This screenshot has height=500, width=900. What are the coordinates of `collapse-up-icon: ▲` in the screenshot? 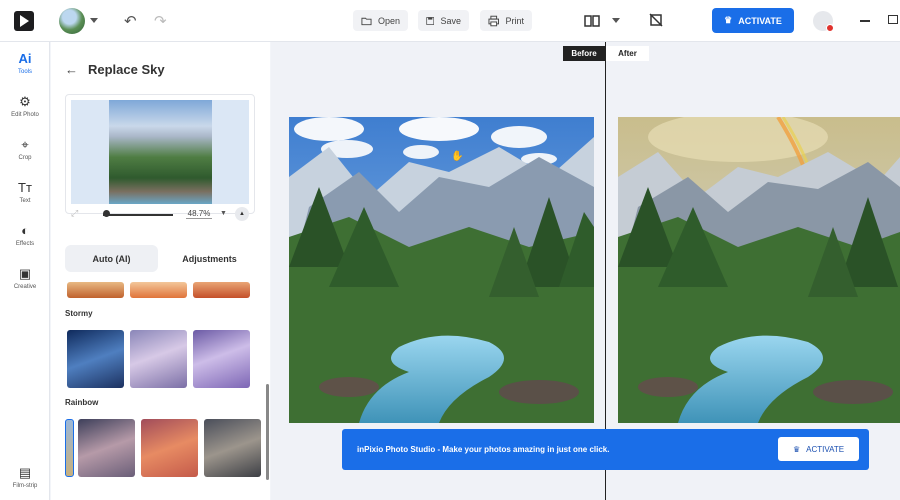 It's located at (242, 214).